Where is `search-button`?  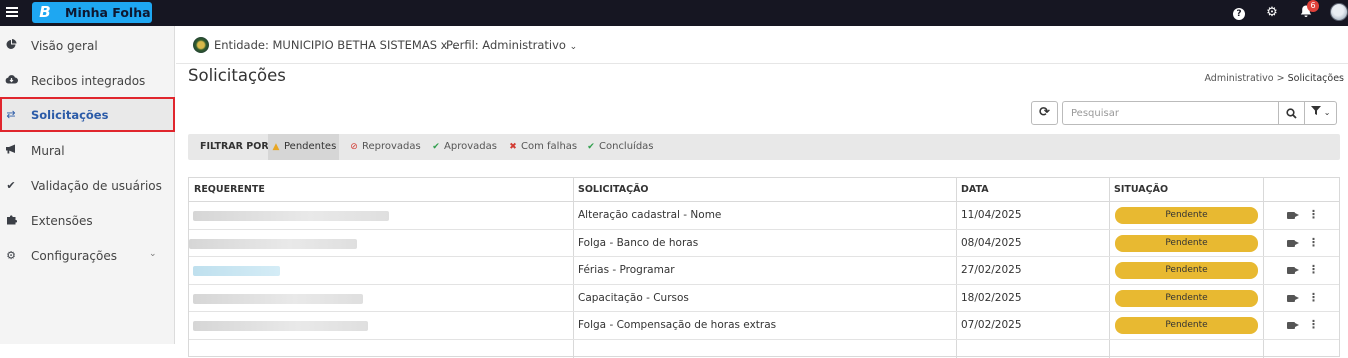
search-button is located at coordinates (1291, 113).